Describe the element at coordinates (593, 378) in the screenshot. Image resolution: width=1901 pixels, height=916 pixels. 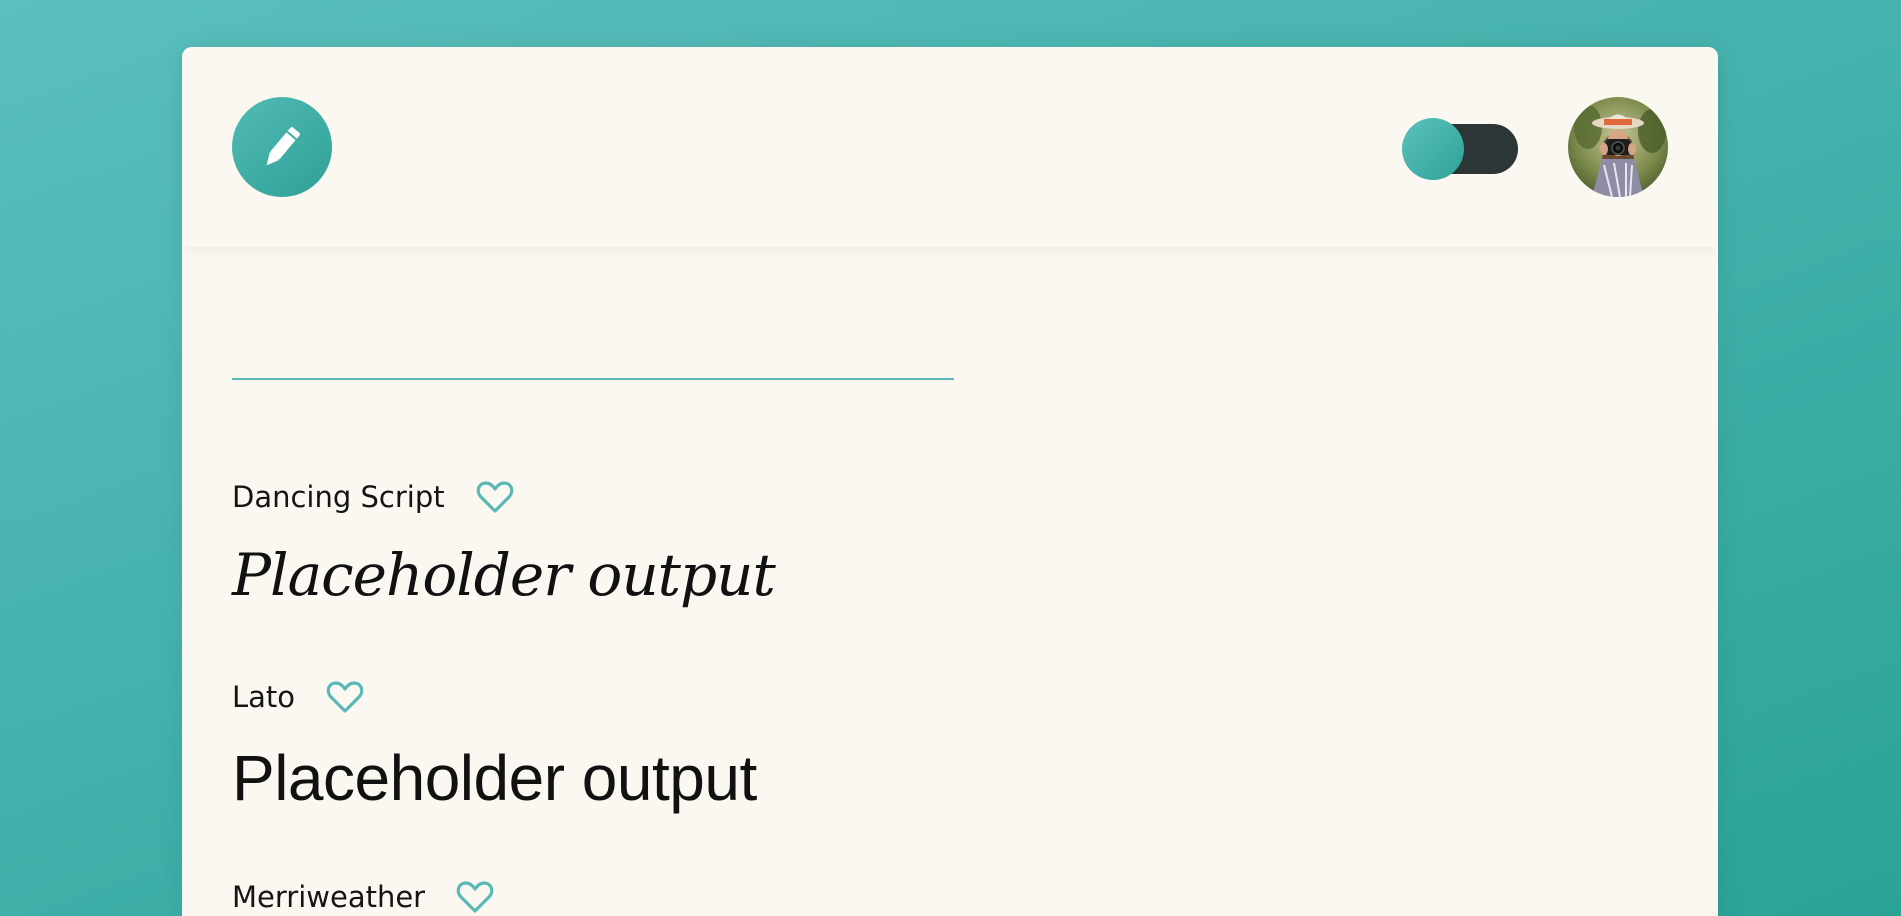
I see `search-input` at that location.